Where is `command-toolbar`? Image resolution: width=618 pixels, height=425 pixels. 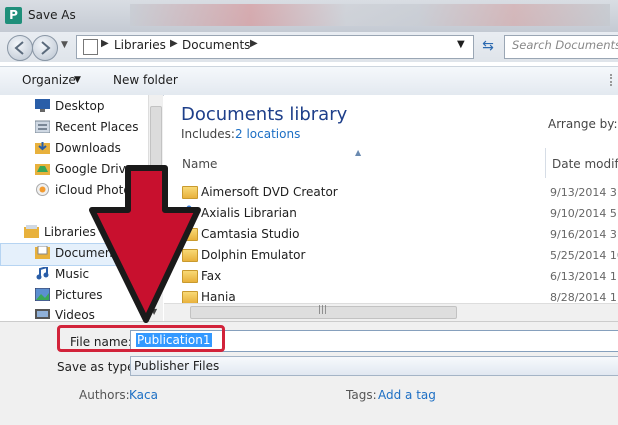 command-toolbar is located at coordinates (309, 81).